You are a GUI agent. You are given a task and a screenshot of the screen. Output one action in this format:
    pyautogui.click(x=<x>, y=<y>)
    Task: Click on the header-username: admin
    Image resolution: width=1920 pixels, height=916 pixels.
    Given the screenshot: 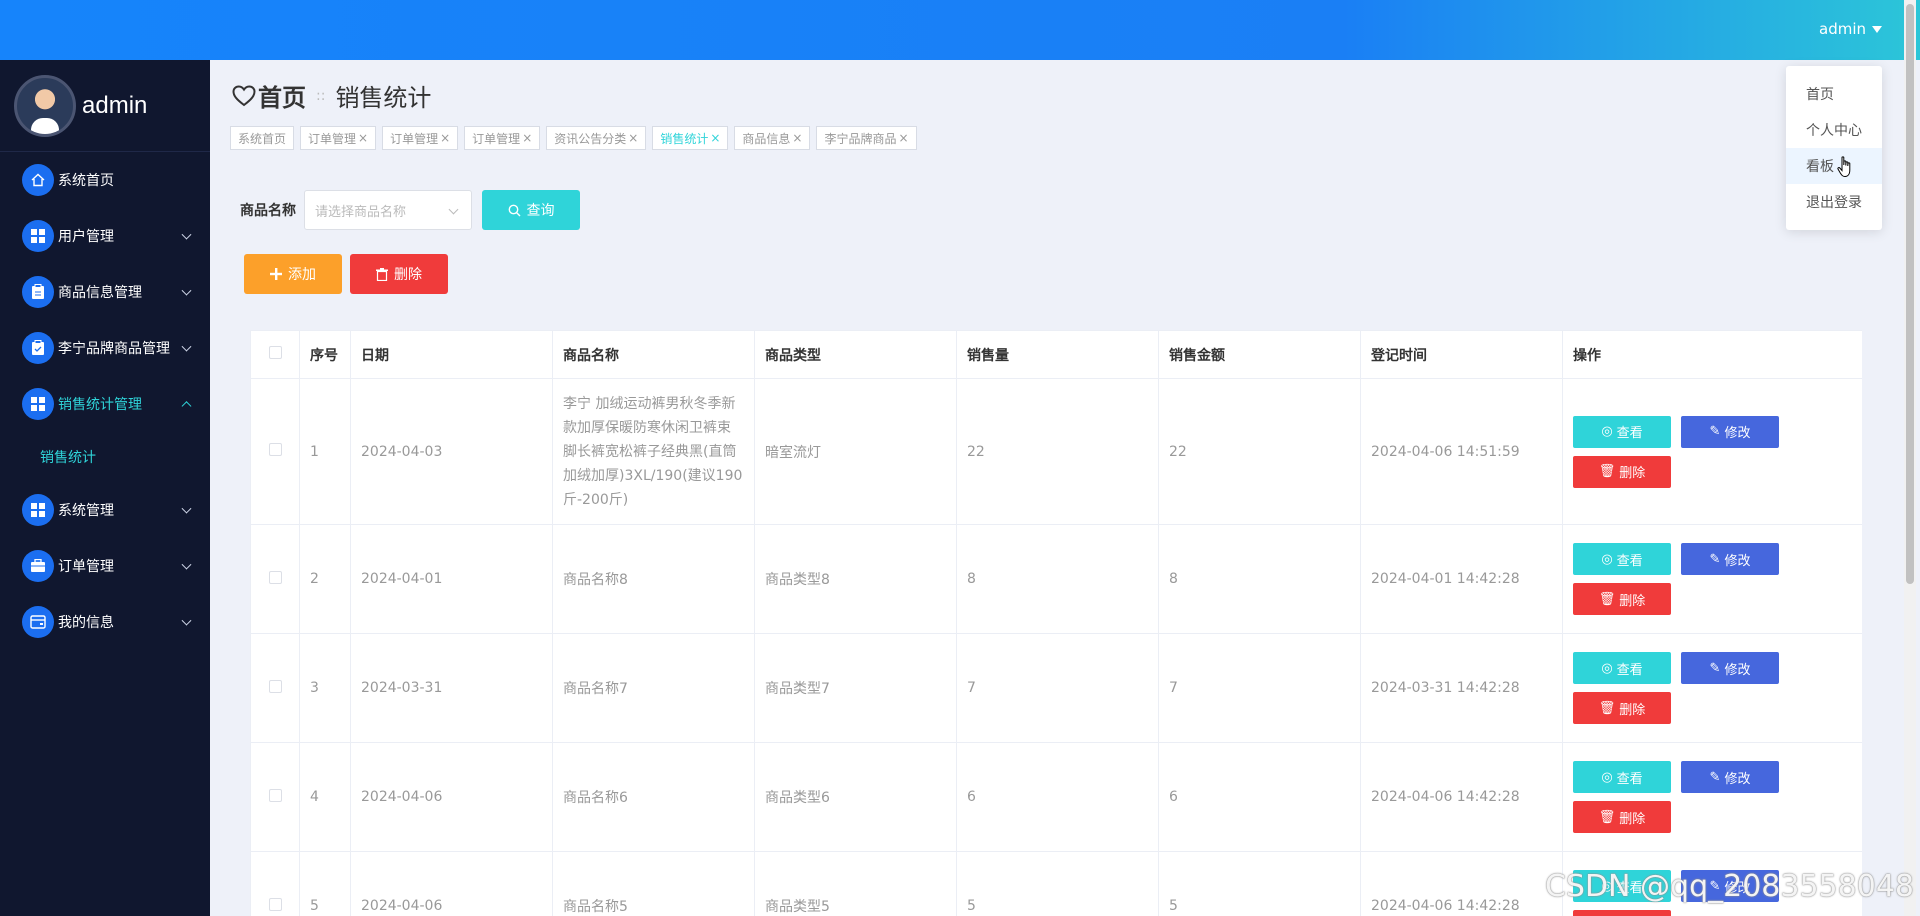 What is the action you would take?
    pyautogui.click(x=1842, y=29)
    